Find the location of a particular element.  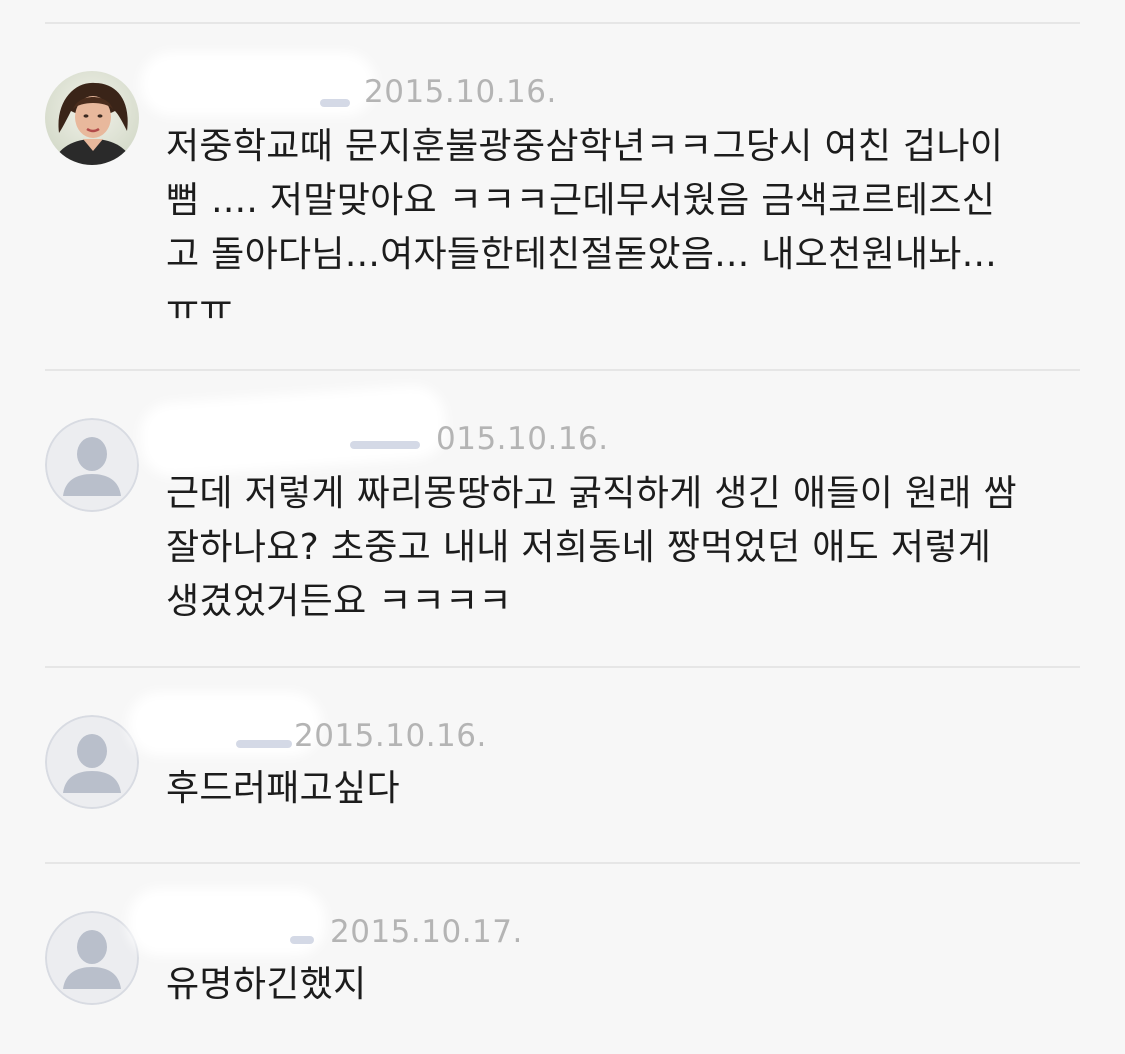

comment-date: 2015.10.17. is located at coordinates (426, 932).